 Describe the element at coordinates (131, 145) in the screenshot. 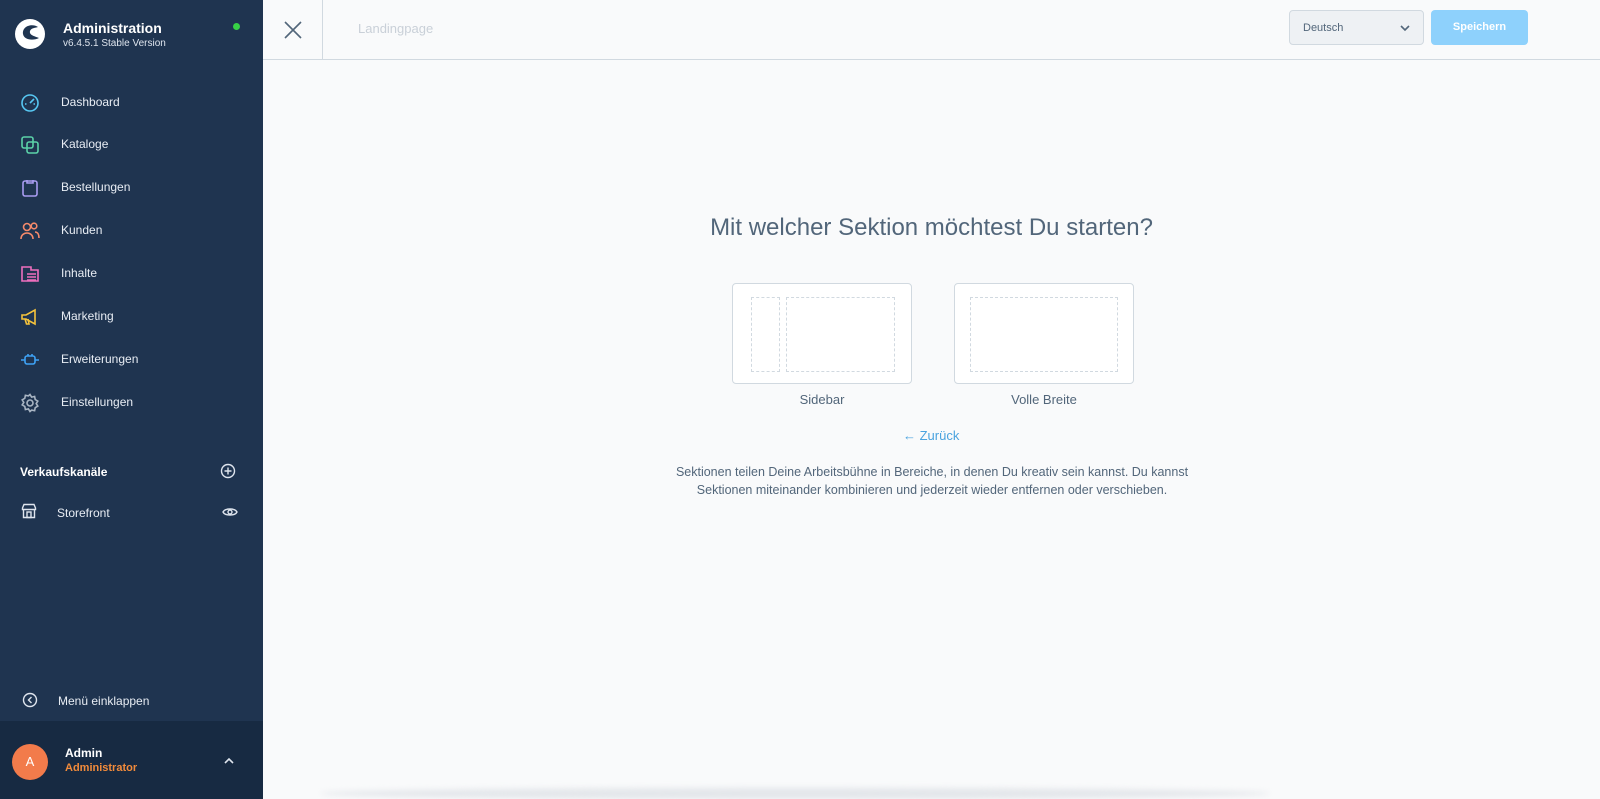

I see `sidebar-item-kataloge: Kataloge` at that location.